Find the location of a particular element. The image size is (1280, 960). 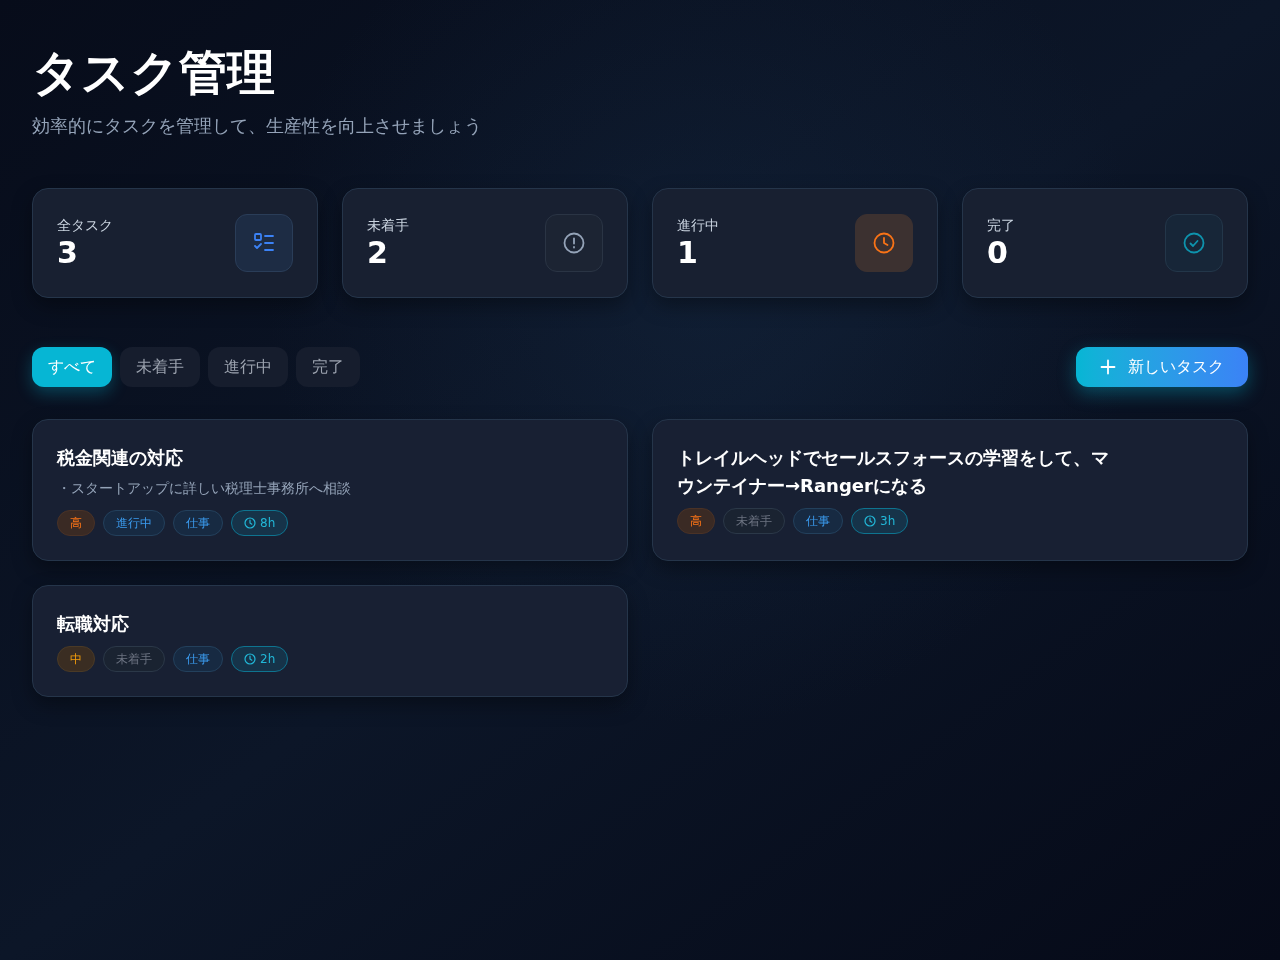

task-card: トレイルヘッドでセールスフォースの学習をして、マウンテイナー→Rangerになる 高 未着手 仕事 3h is located at coordinates (950, 490).